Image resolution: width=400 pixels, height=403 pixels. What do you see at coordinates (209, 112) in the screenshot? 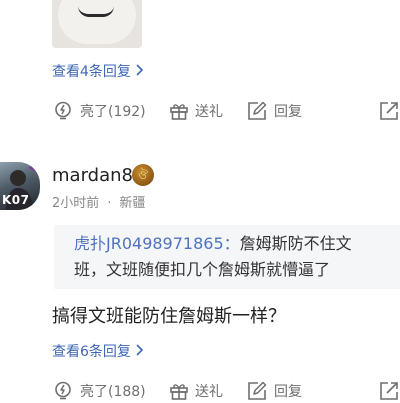
I see `gift-label: 送礼` at bounding box center [209, 112].